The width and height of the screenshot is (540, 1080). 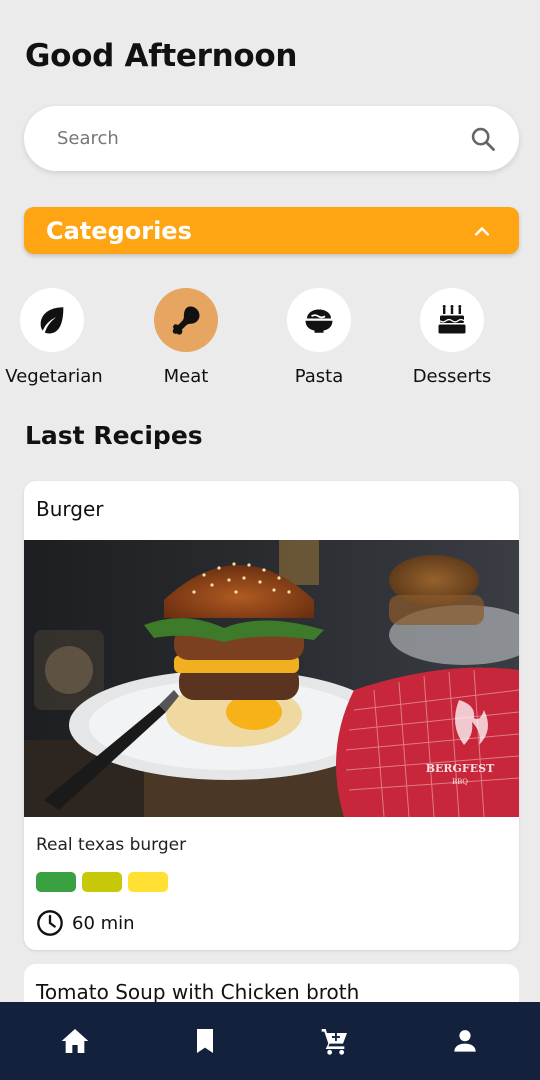 I want to click on nav-bookmarks, so click(x=205, y=1041).